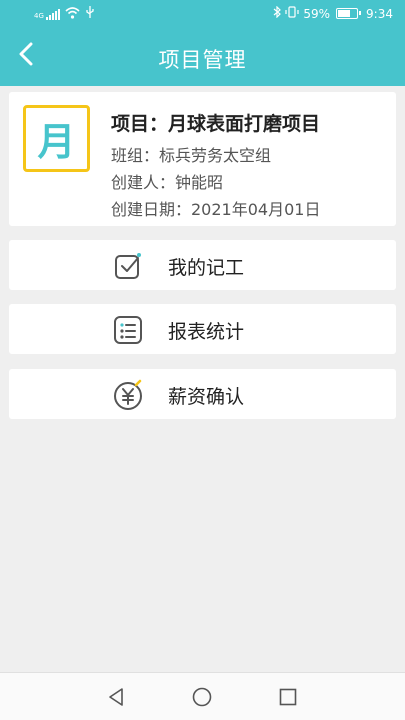  I want to click on project-title: 项目：月球表面打磨项目, so click(216, 124).